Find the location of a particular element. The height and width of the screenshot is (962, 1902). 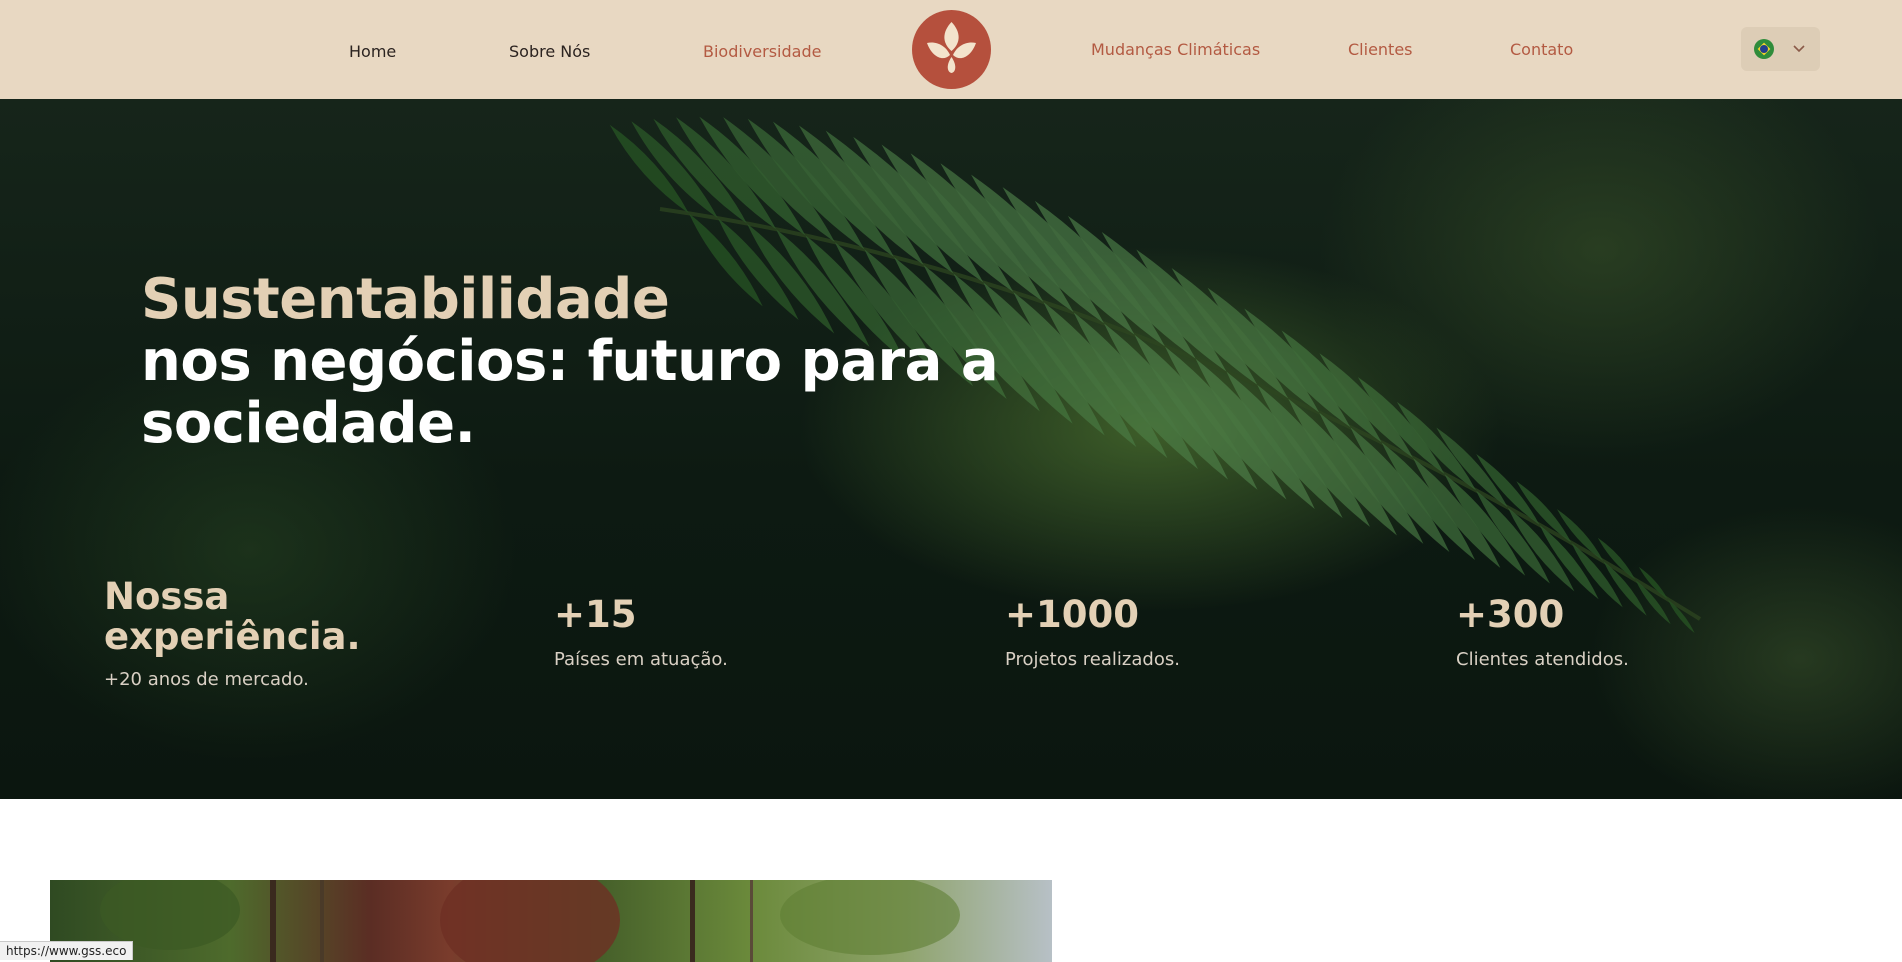

nav-sobre-nos: Sobre Nós is located at coordinates (549, 51).